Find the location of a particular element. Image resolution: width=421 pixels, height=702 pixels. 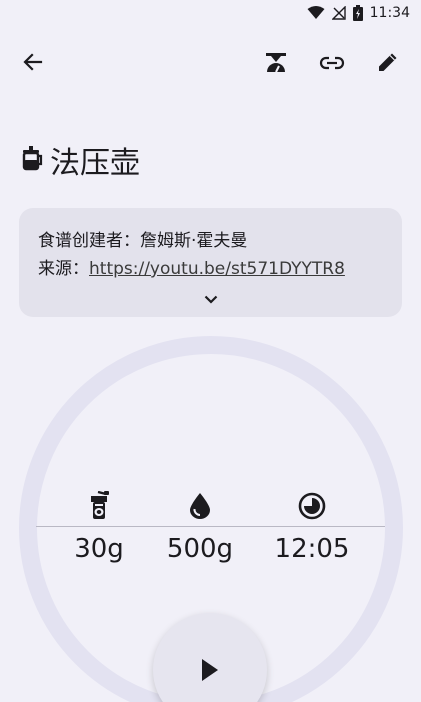

grinder-icon is located at coordinates (99, 506).